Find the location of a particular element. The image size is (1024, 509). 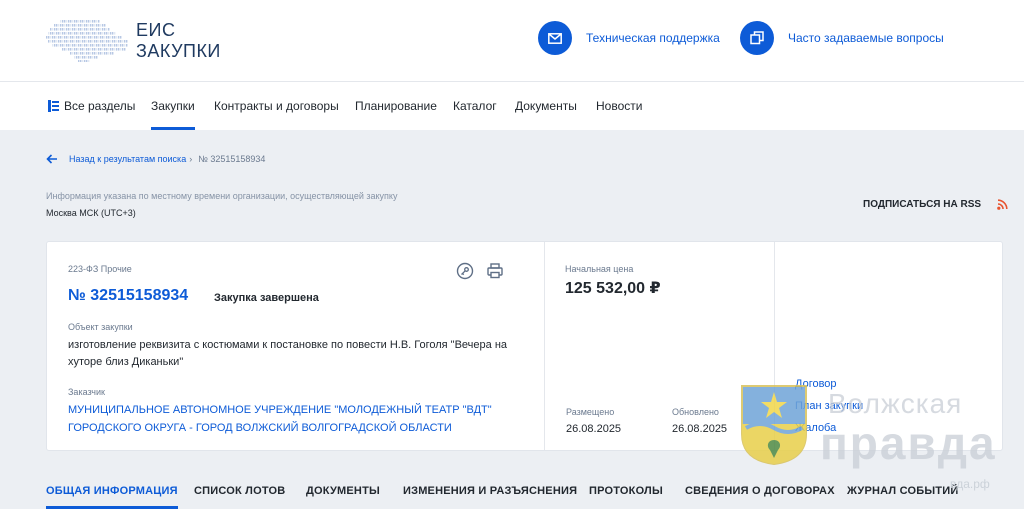

initial-price: 125 532,00 ₽ is located at coordinates (613, 288).